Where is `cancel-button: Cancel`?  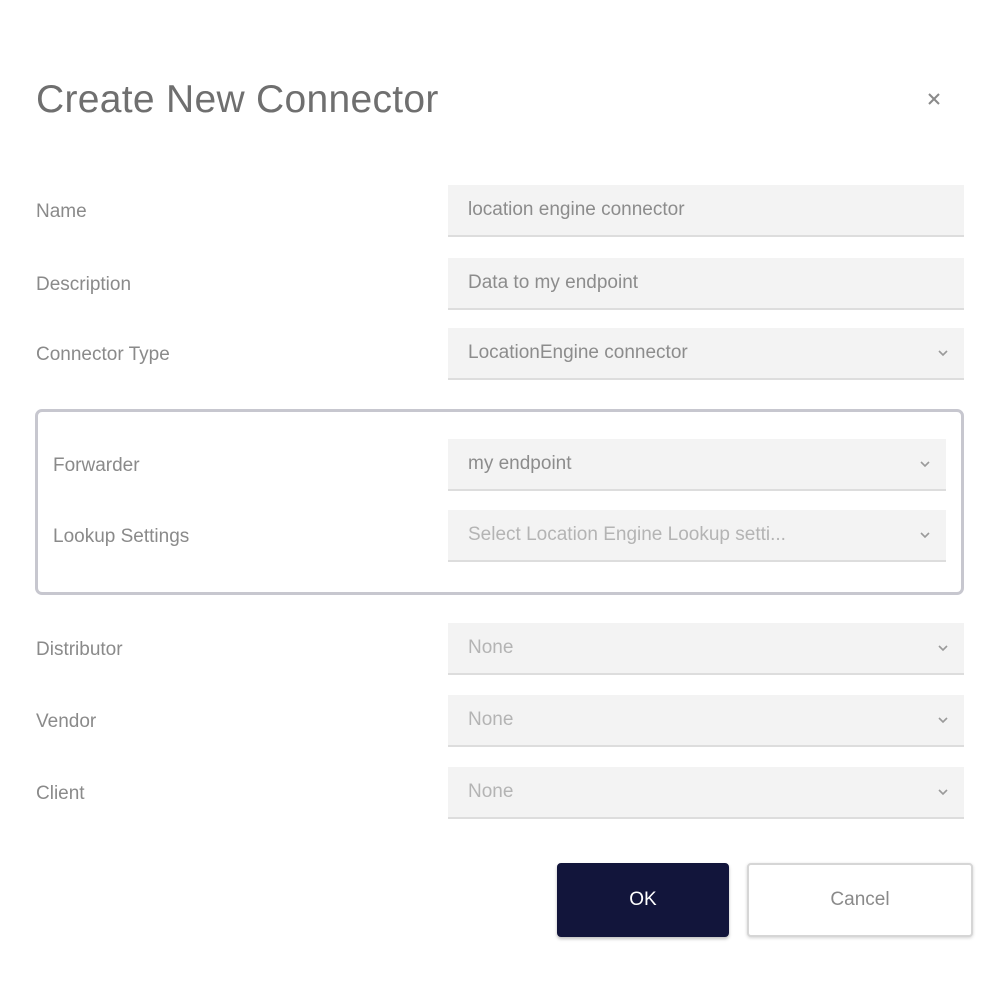
cancel-button: Cancel is located at coordinates (860, 900).